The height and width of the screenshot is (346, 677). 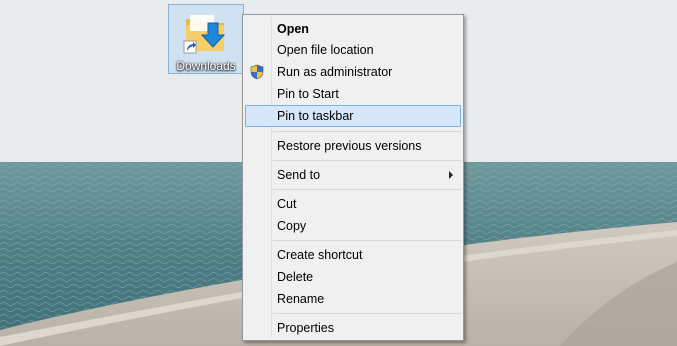 I want to click on menu-item-run-as-administrator: Run as administrator, so click(x=353, y=72).